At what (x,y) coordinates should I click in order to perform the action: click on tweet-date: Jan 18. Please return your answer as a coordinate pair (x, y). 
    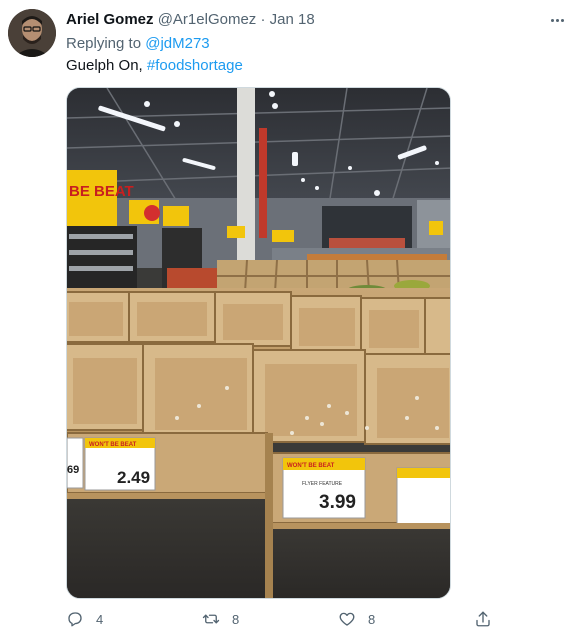
    Looking at the image, I should click on (292, 19).